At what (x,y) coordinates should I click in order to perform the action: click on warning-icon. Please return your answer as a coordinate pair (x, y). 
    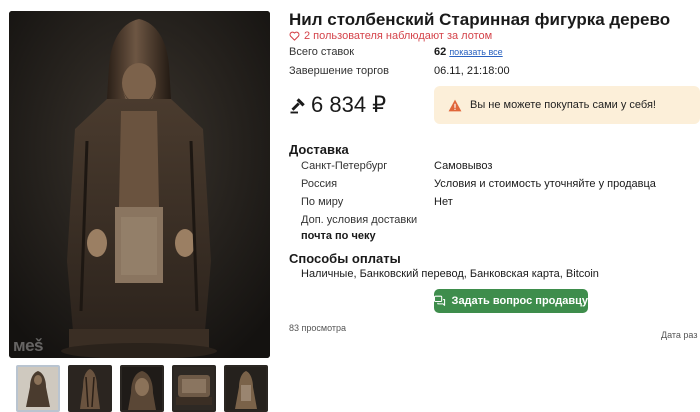
    Looking at the image, I should click on (455, 105).